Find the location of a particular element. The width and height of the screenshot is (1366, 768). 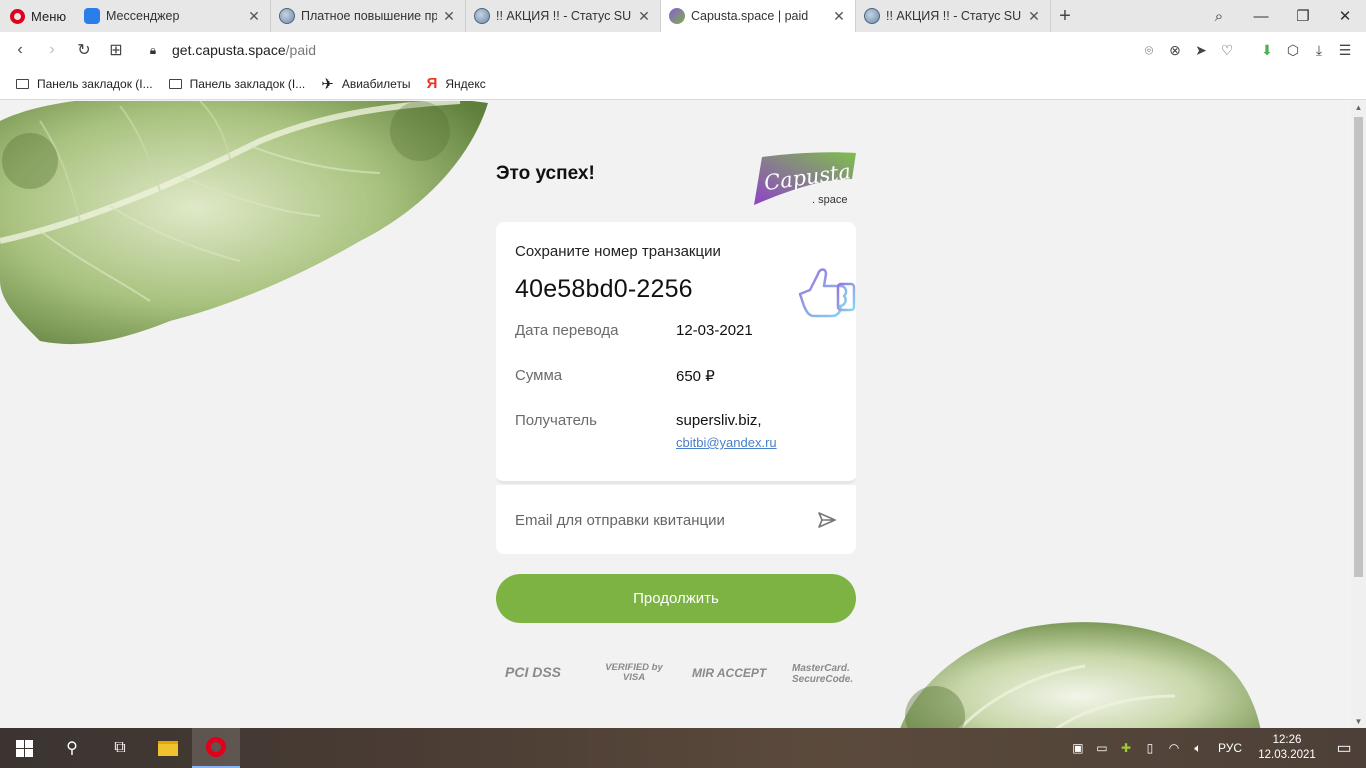

minimize-icon: — is located at coordinates (1261, 16).